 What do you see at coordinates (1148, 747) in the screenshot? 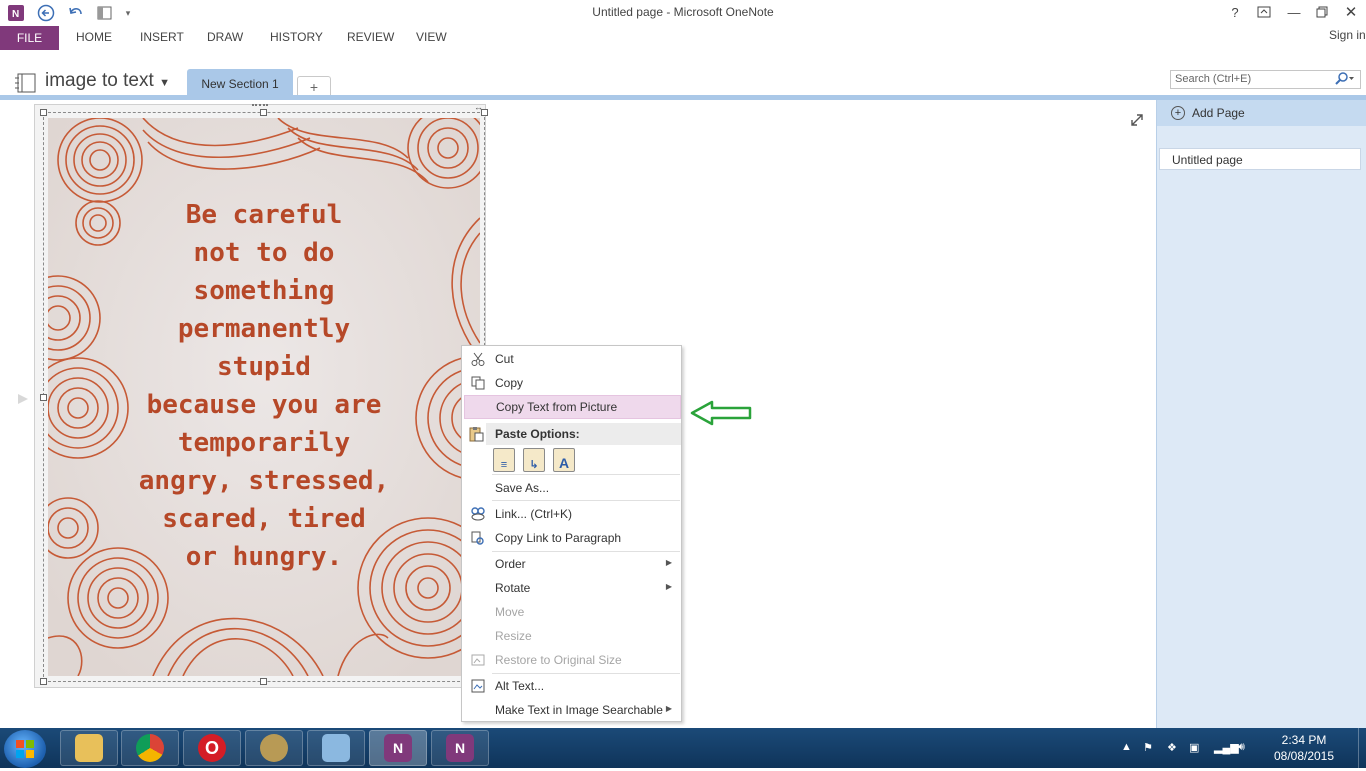
I see `action-center-icon: ⚑` at bounding box center [1148, 747].